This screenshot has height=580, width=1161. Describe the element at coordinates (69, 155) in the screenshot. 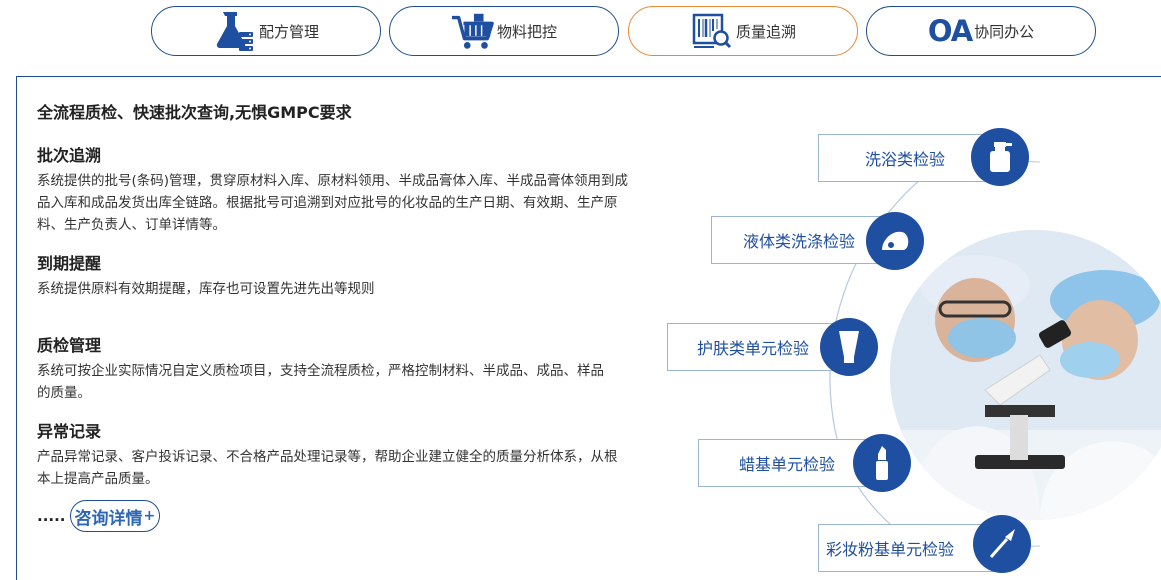

I see `section-title-batch-tracing: 批次追溯` at that location.